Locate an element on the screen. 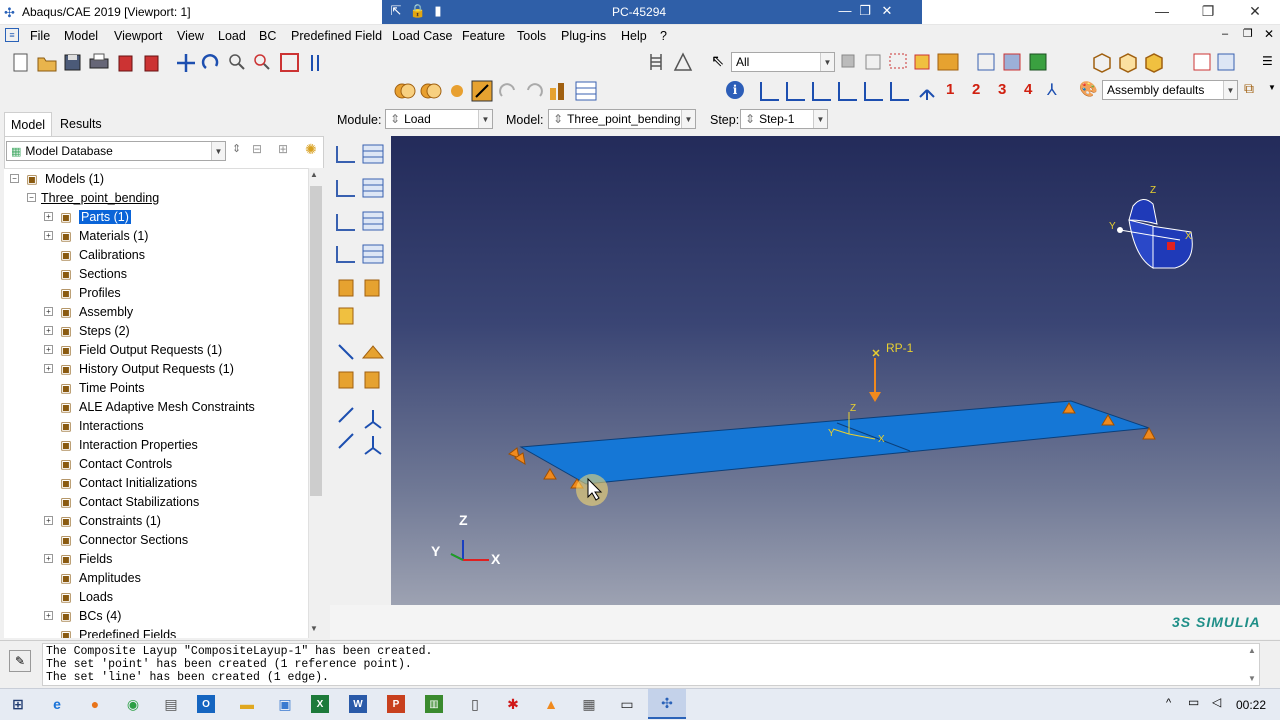  tab-model: Model is located at coordinates (28, 124).